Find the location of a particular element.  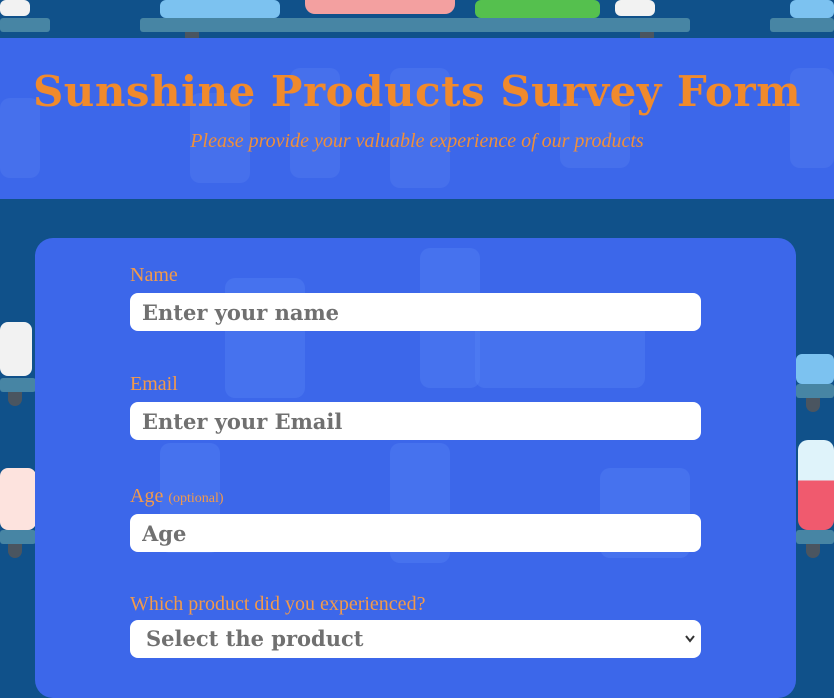

age-label: Age is located at coordinates (147, 496).